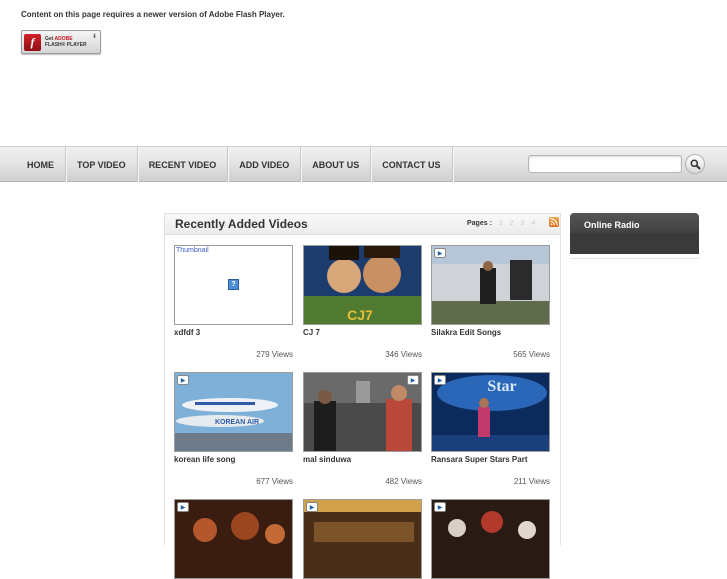 Image resolution: width=727 pixels, height=579 pixels. Describe the element at coordinates (490, 461) in the screenshot. I see `video-title: Ransara Super Stars Part` at that location.